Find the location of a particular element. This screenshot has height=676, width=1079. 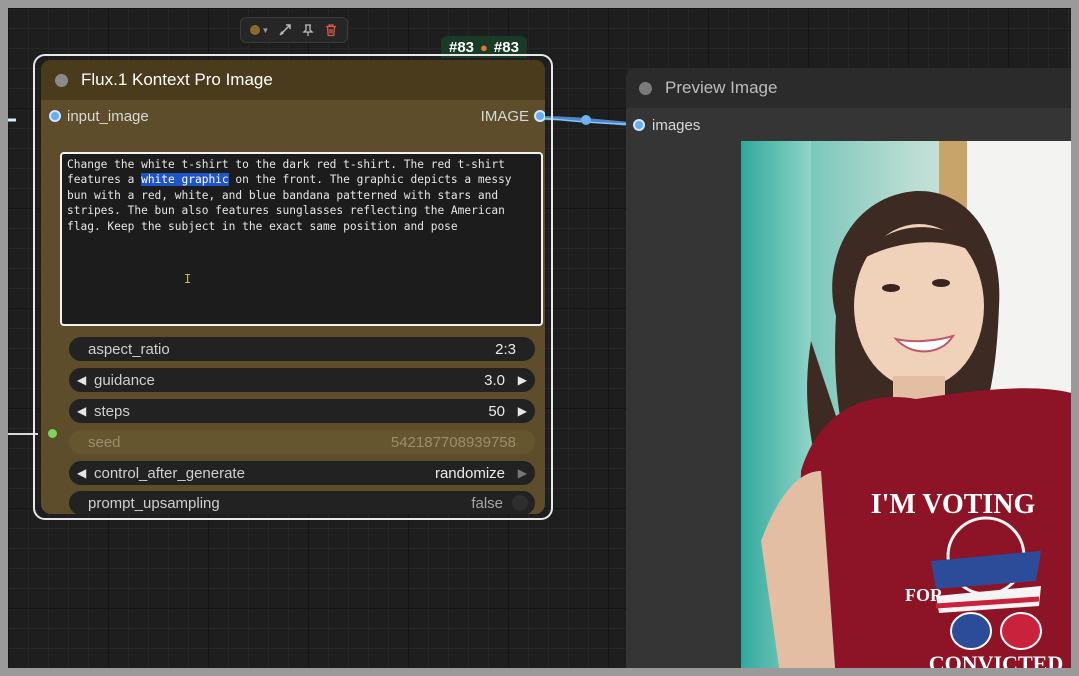

bypass-button is located at coordinates (285, 30).